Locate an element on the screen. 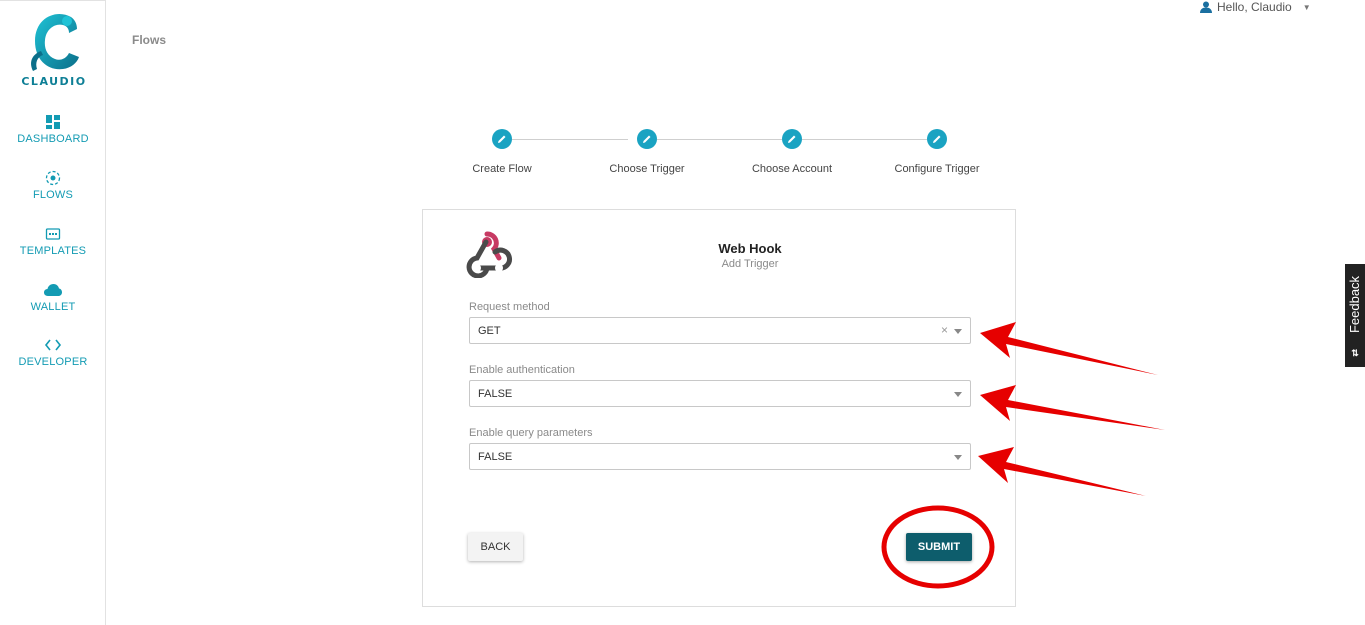 Image resolution: width=1365 pixels, height=625 pixels. enable-authentication-select: FALSE is located at coordinates (720, 393).